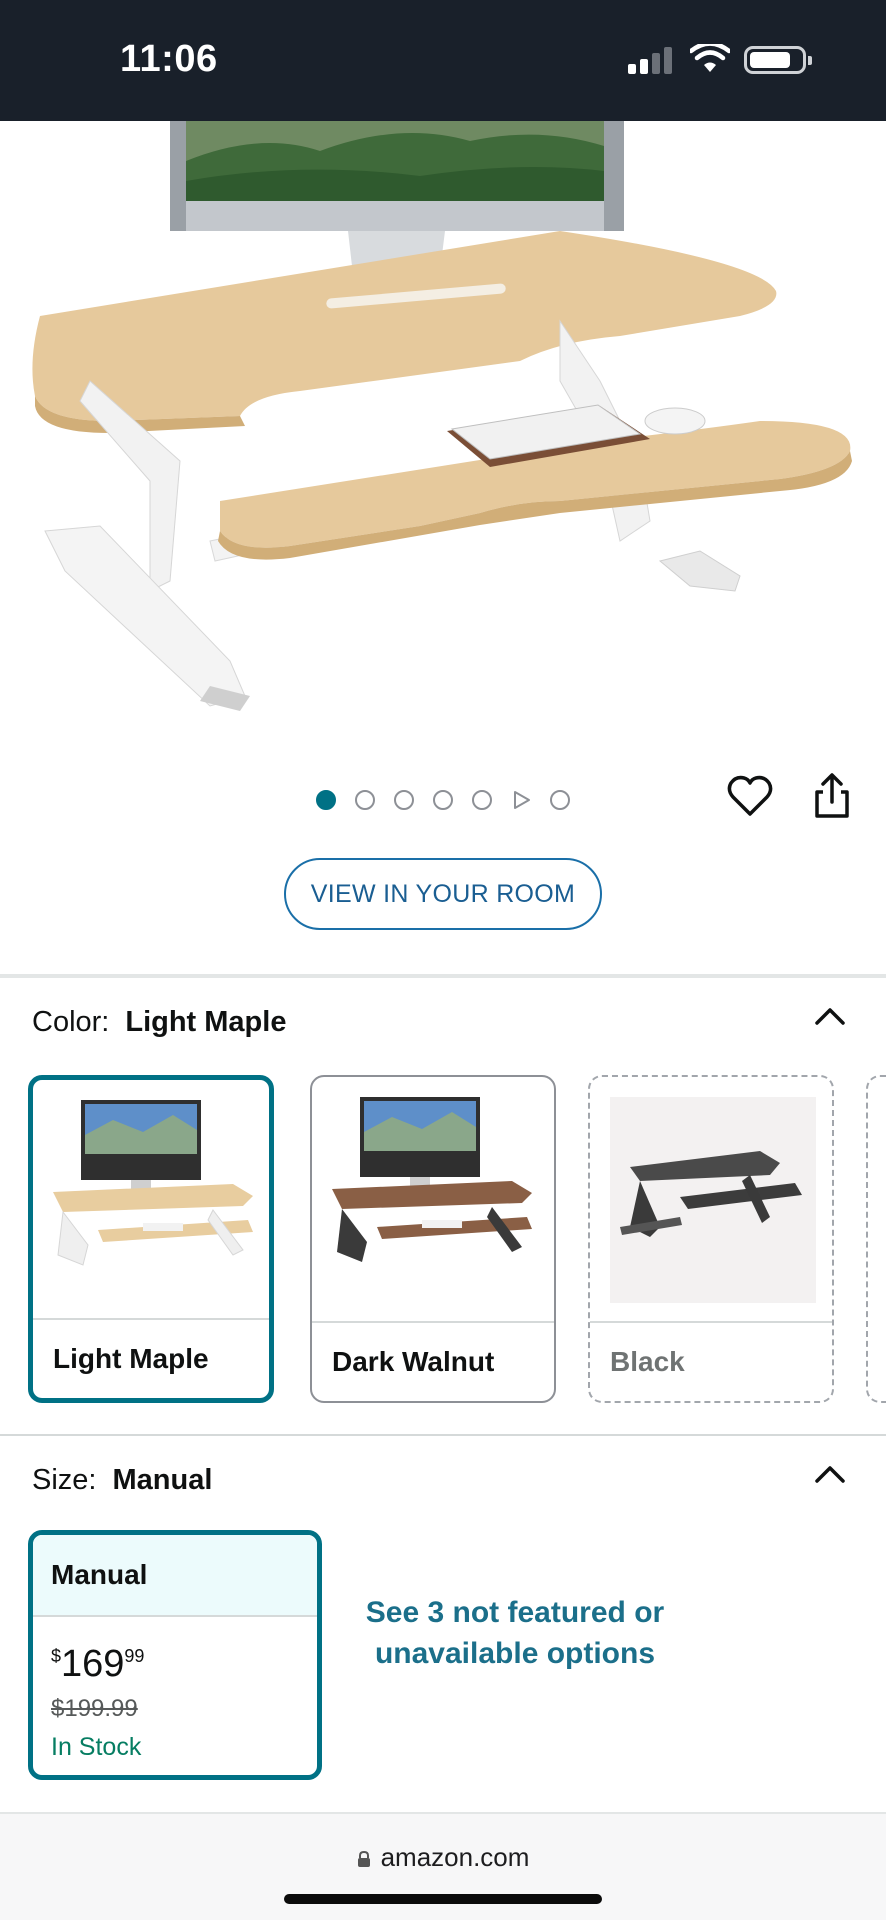 This screenshot has width=886, height=1920. I want to click on url-display: amazon.com, so click(443, 1857).